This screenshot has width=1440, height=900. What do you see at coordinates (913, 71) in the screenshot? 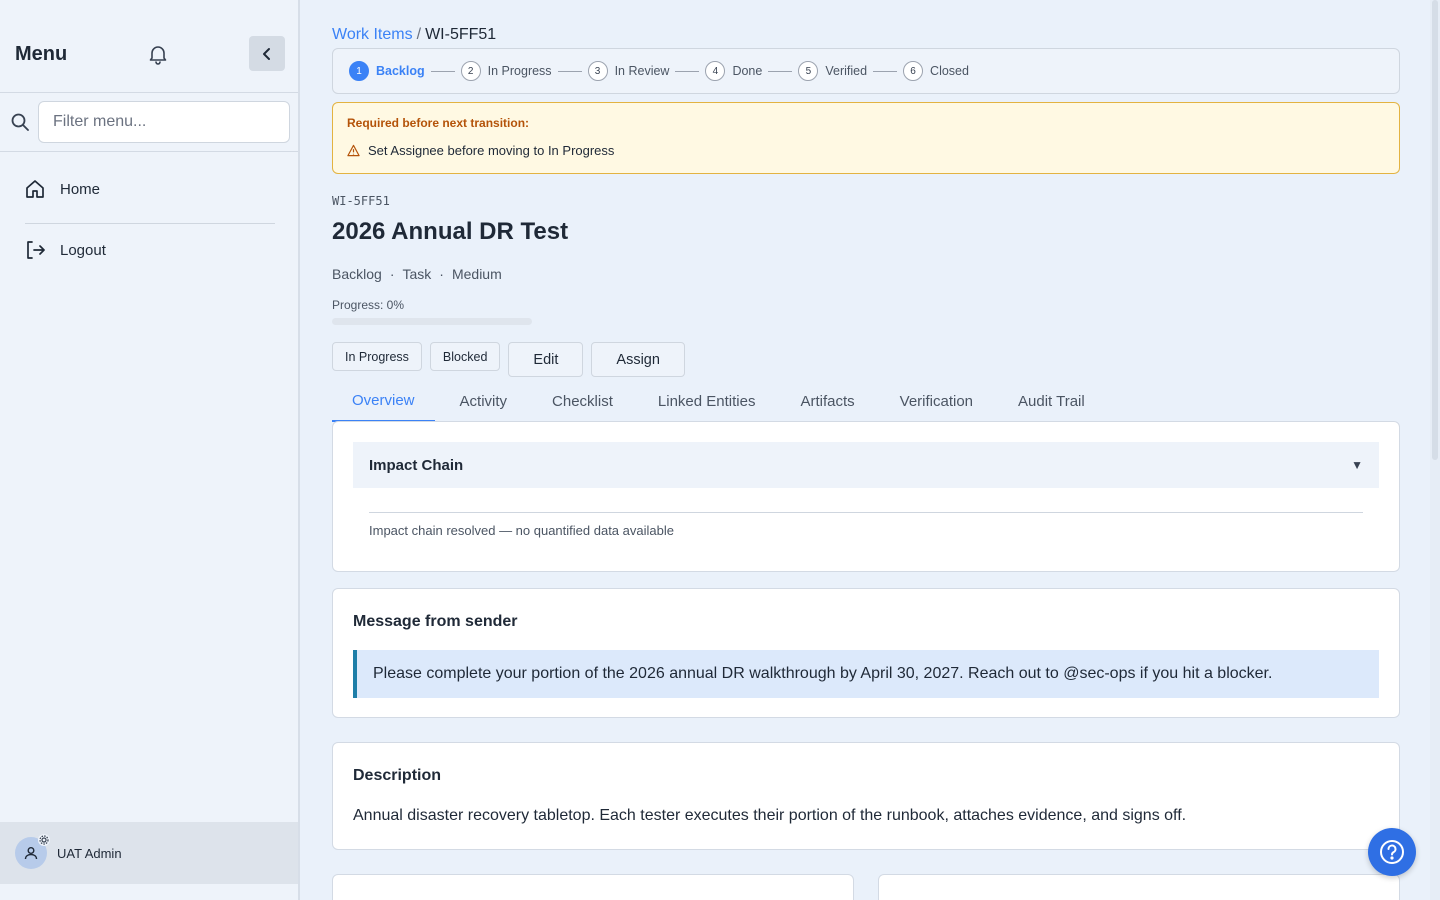
I see `step-number: 6` at bounding box center [913, 71].